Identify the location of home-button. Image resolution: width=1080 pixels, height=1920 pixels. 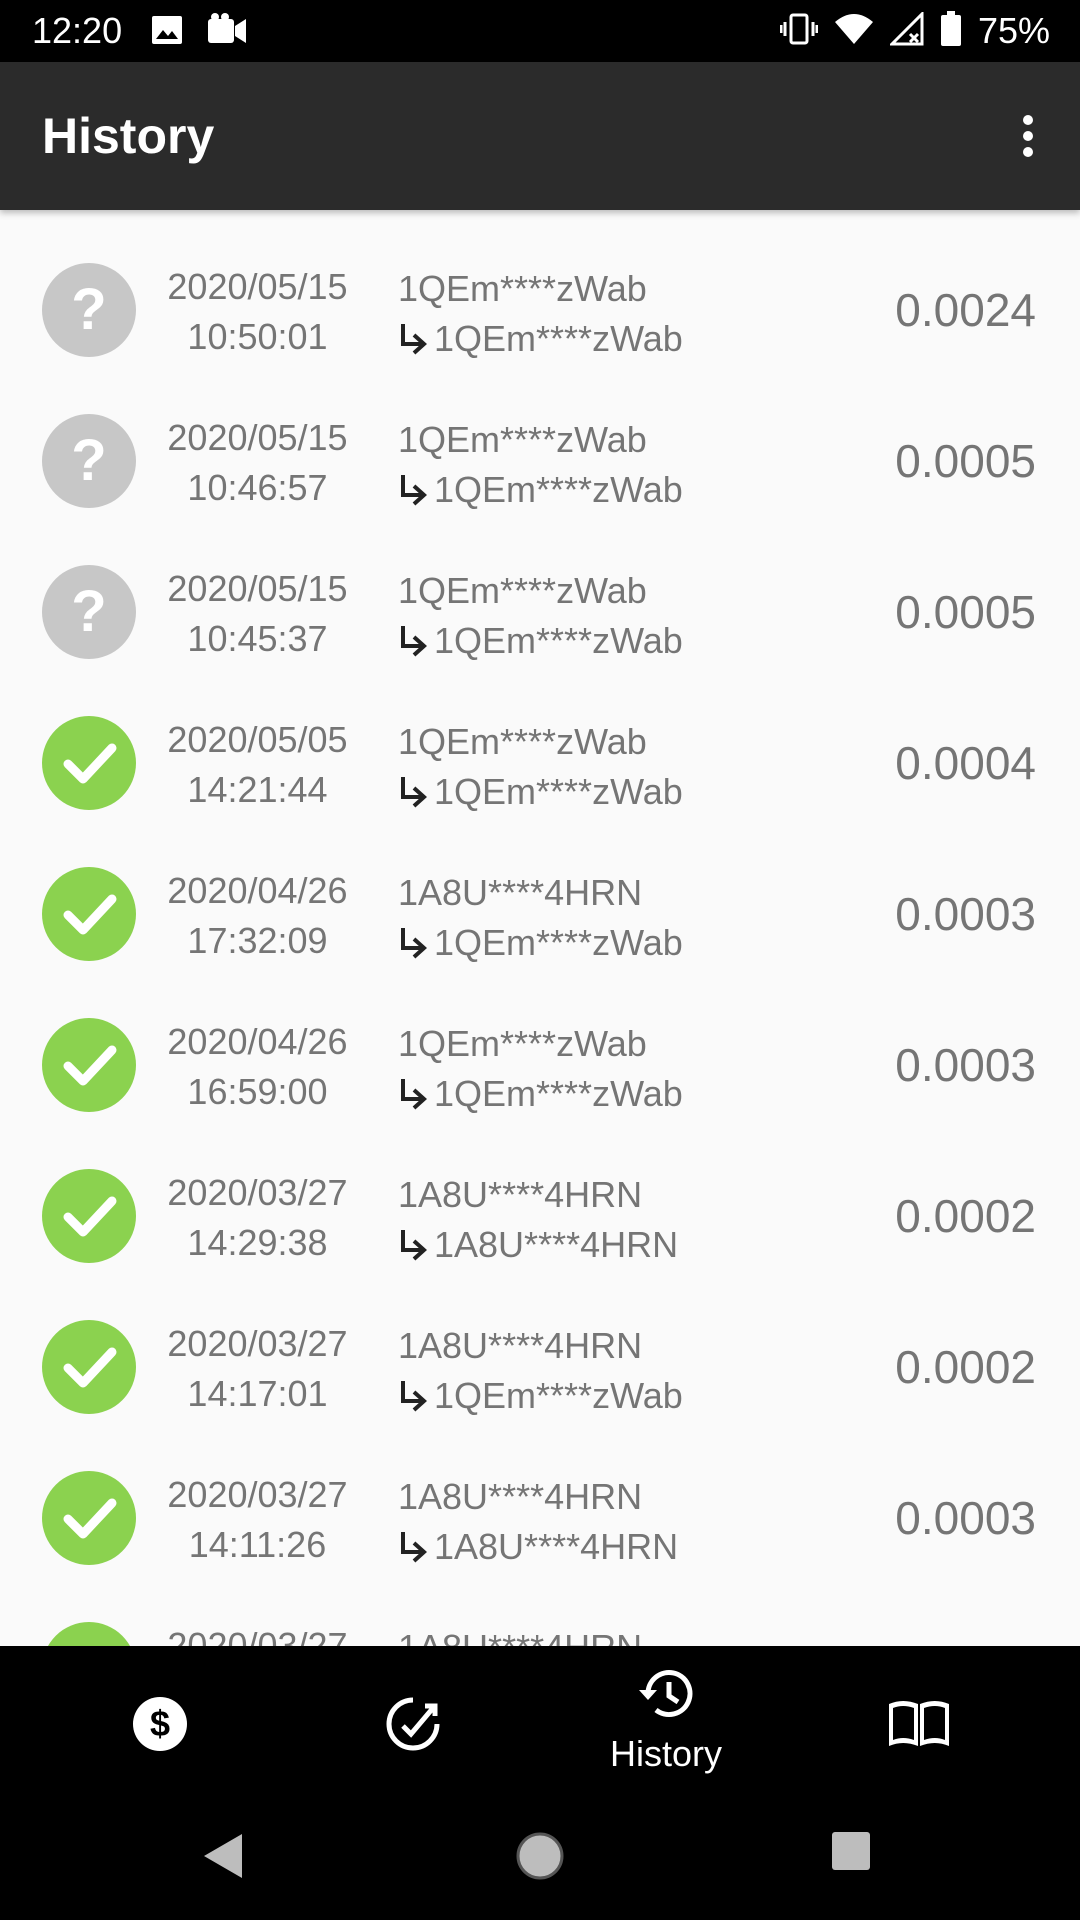
(540, 1858).